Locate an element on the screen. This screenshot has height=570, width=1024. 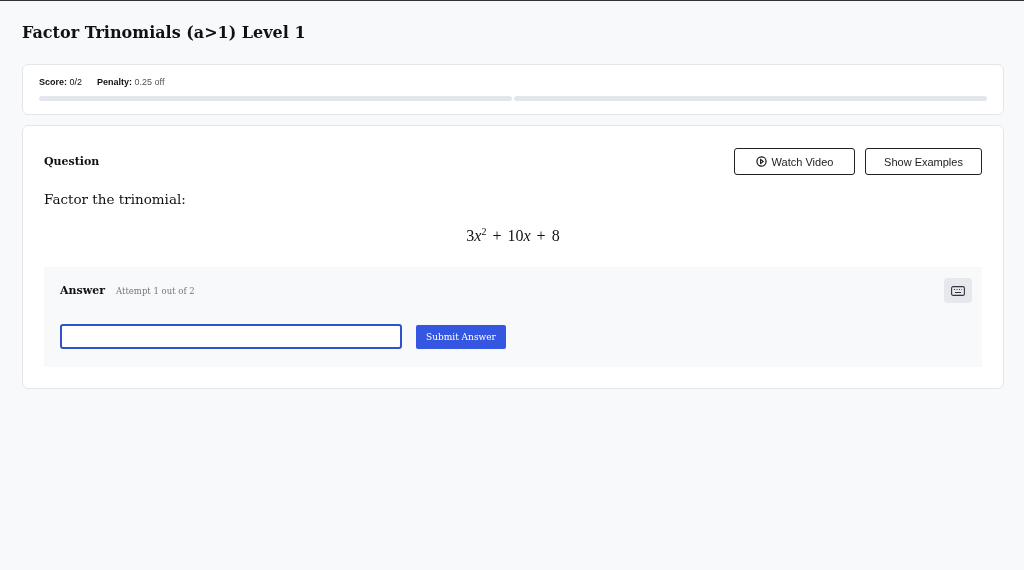
keyboard-button is located at coordinates (958, 291).